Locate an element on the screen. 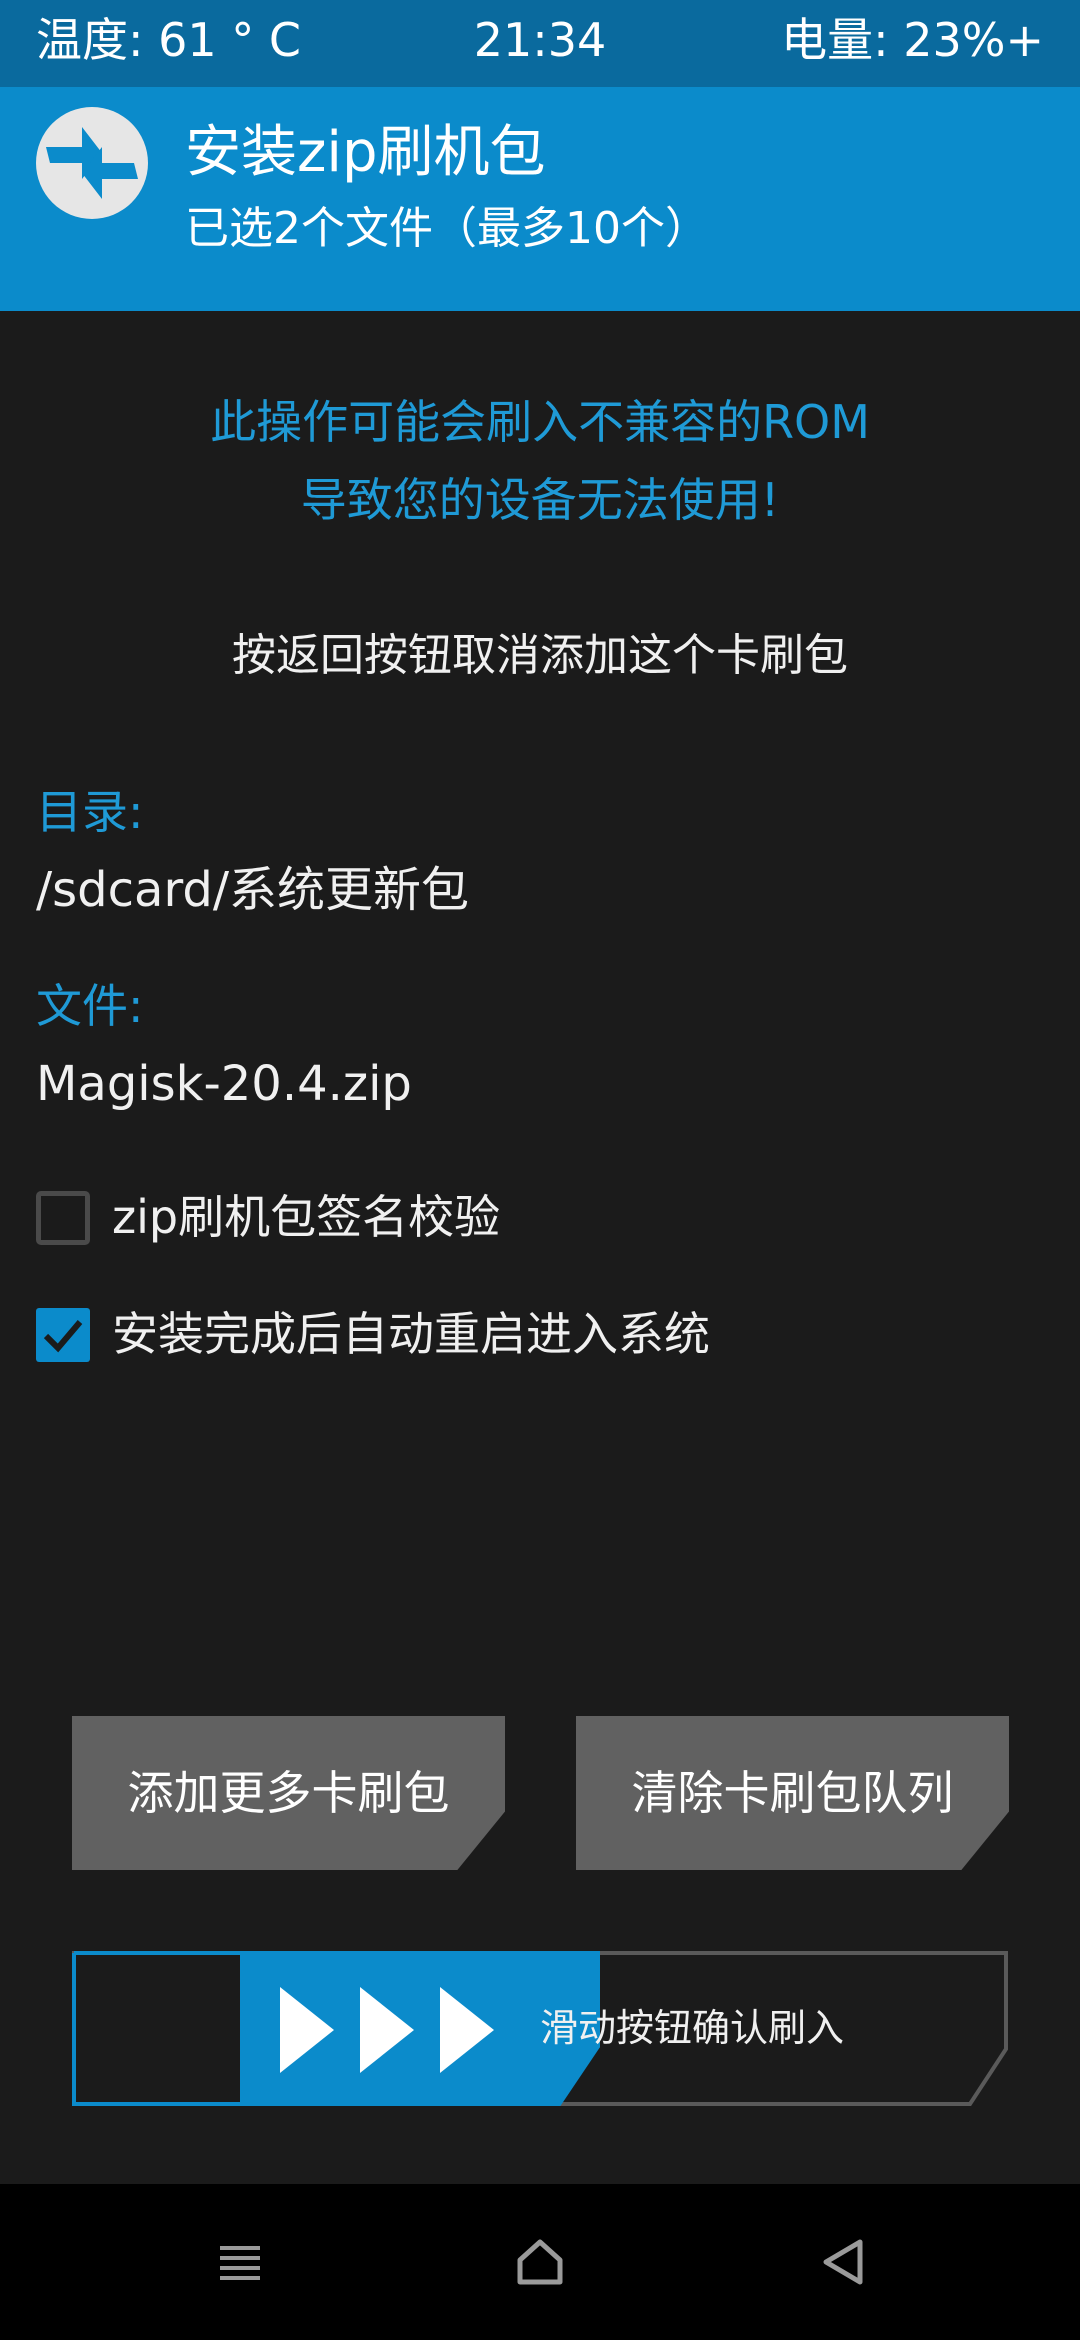  battery-readout: 电量: 23%+ is located at coordinates (912, 40).